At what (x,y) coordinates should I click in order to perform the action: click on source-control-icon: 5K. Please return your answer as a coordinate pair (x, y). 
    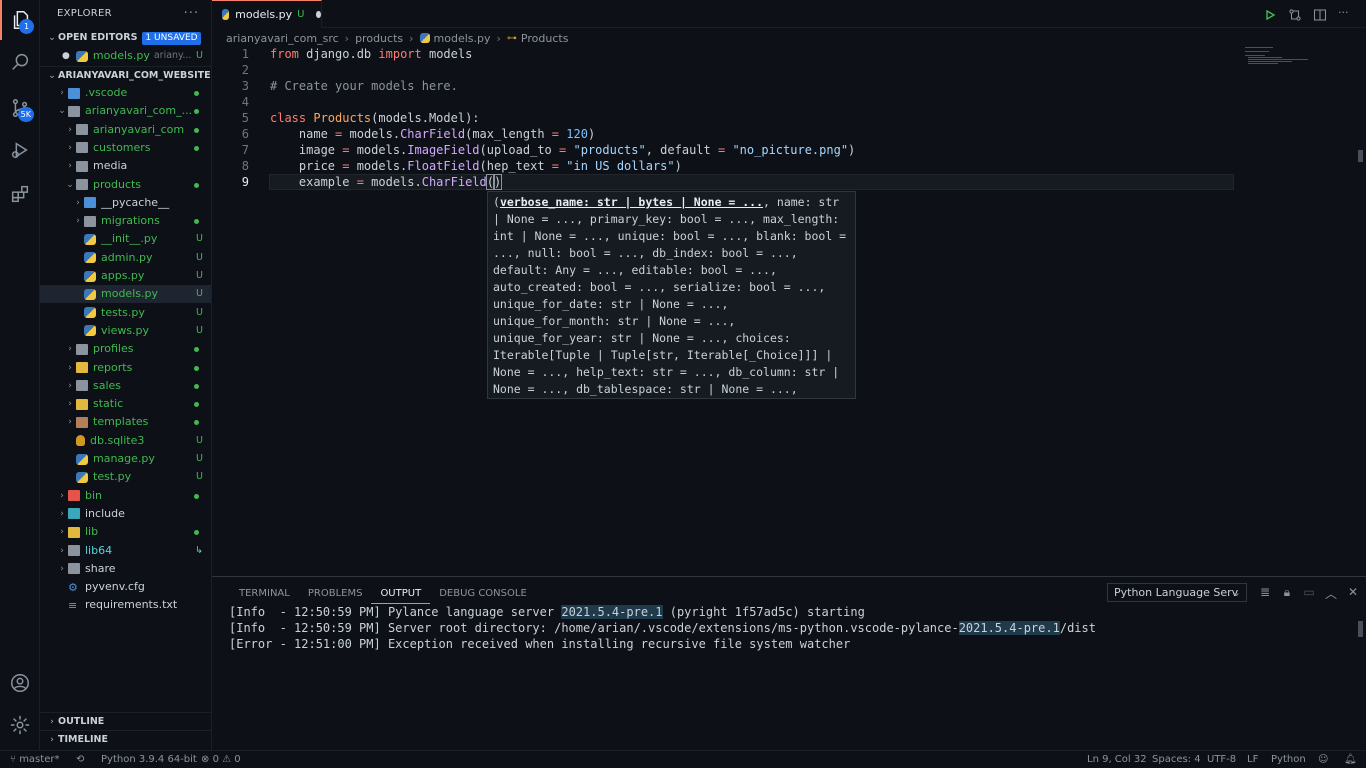
    Looking at the image, I should click on (20, 108).